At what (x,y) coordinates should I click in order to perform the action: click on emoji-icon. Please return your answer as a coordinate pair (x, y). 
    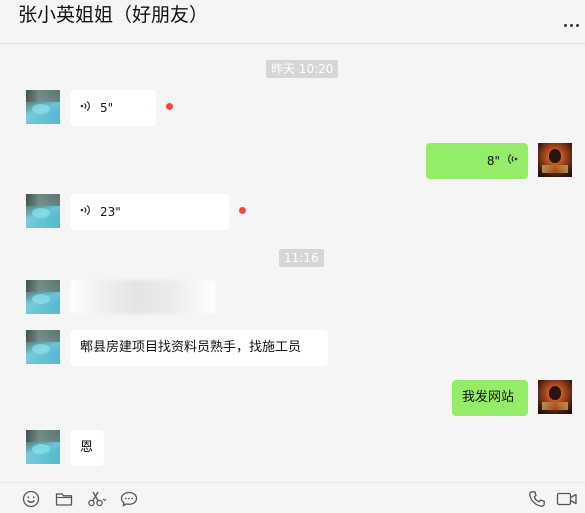
    Looking at the image, I should click on (31, 499).